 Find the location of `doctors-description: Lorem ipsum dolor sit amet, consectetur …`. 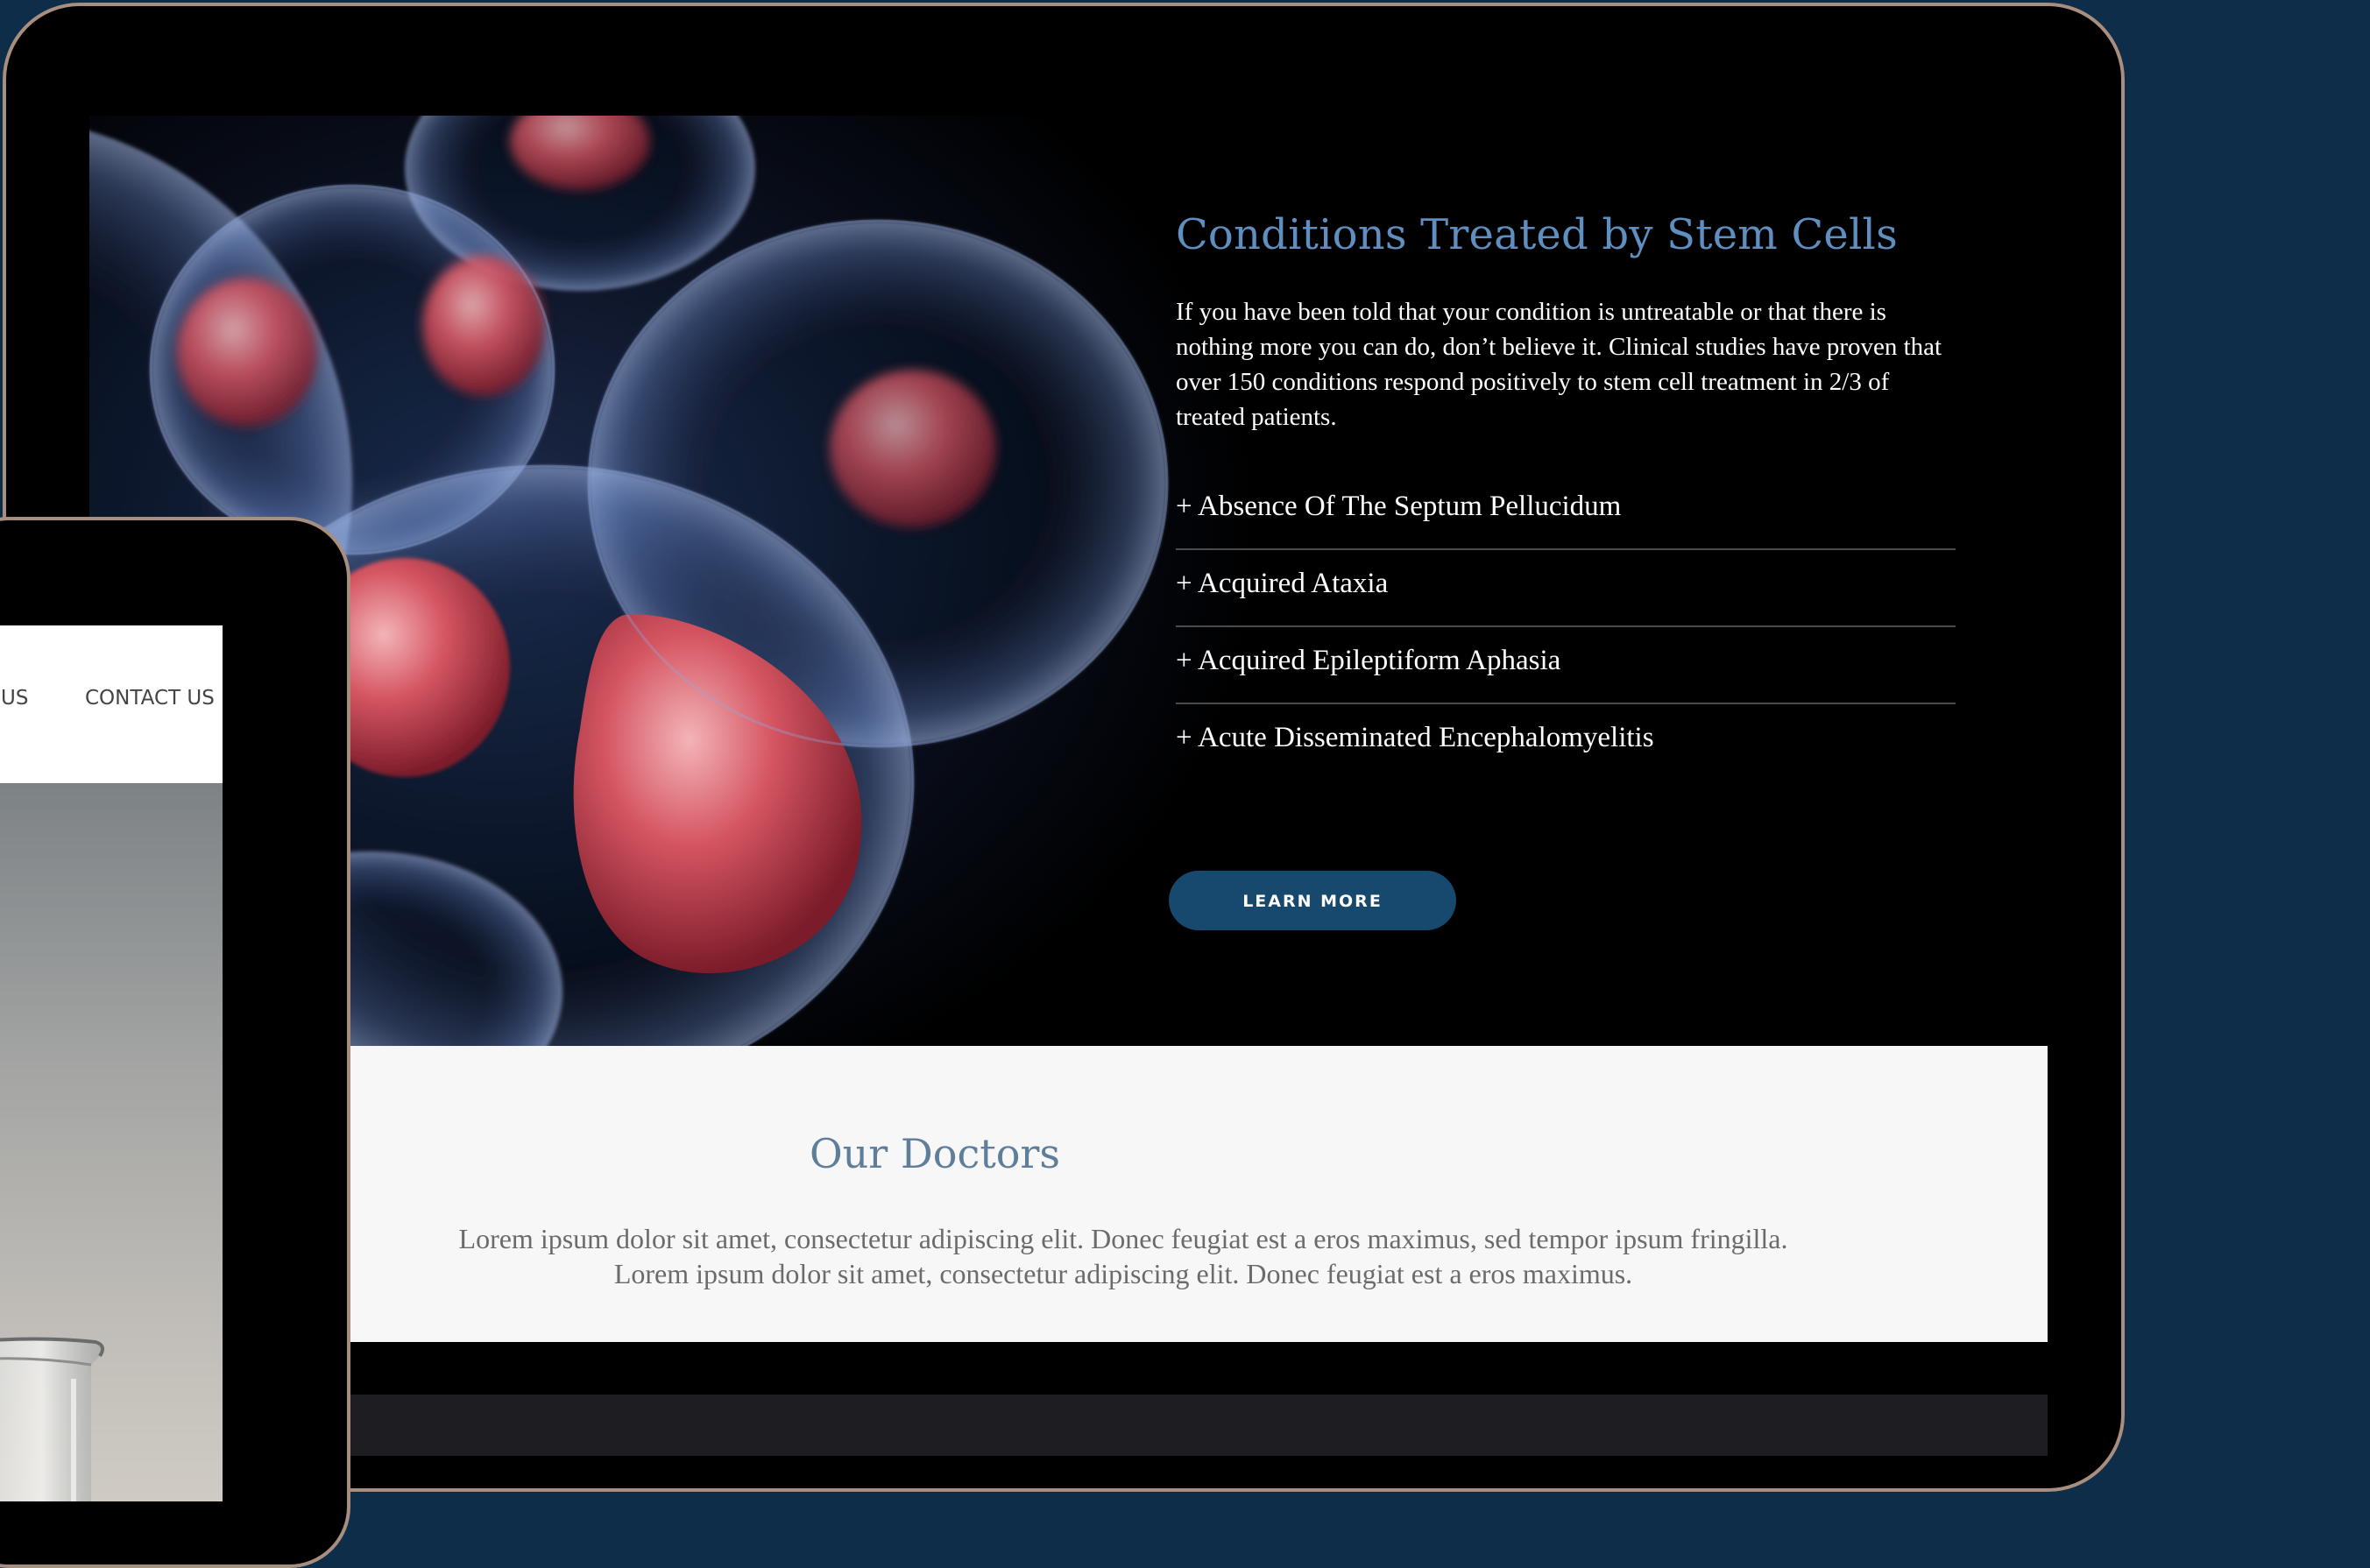

doctors-description: Lorem ipsum dolor sit amet, consectetur … is located at coordinates (1123, 1256).